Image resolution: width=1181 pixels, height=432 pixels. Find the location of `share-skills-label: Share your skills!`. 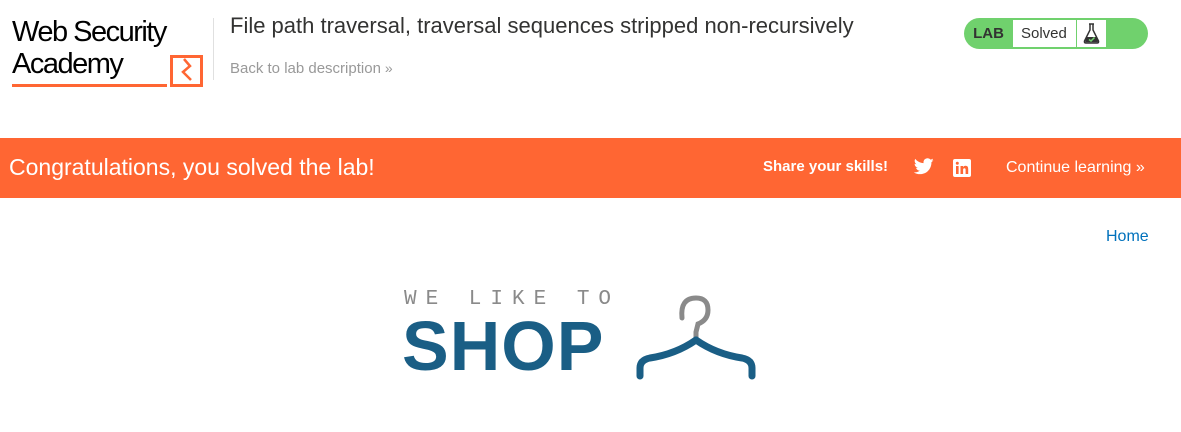

share-skills-label: Share your skills! is located at coordinates (826, 166).